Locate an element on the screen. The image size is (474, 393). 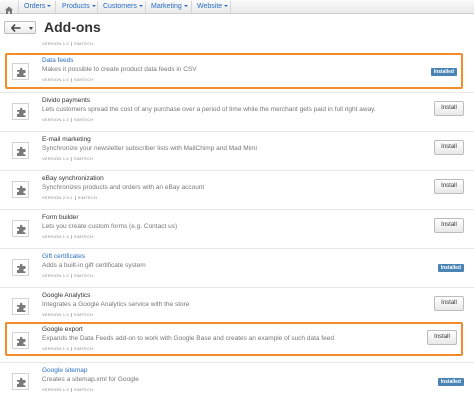
back-button is located at coordinates (16, 27).